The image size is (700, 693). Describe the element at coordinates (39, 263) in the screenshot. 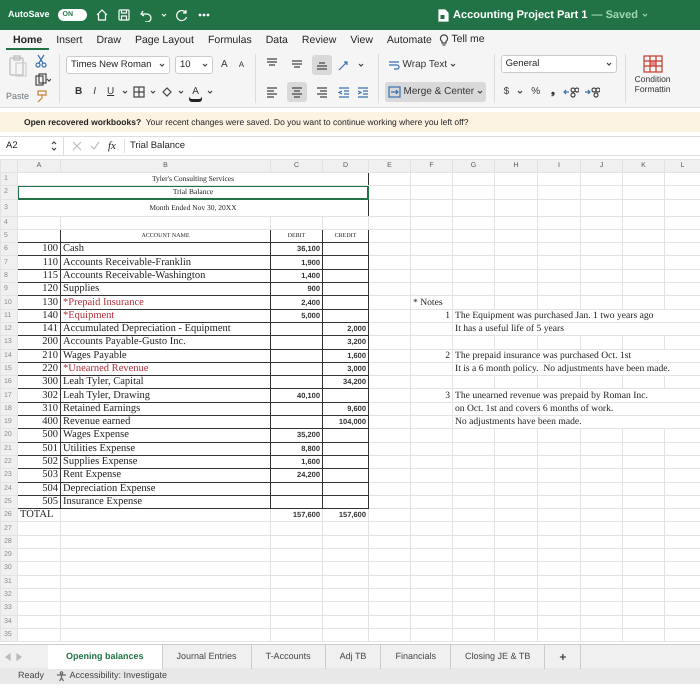

I see `account-number: 110` at that location.